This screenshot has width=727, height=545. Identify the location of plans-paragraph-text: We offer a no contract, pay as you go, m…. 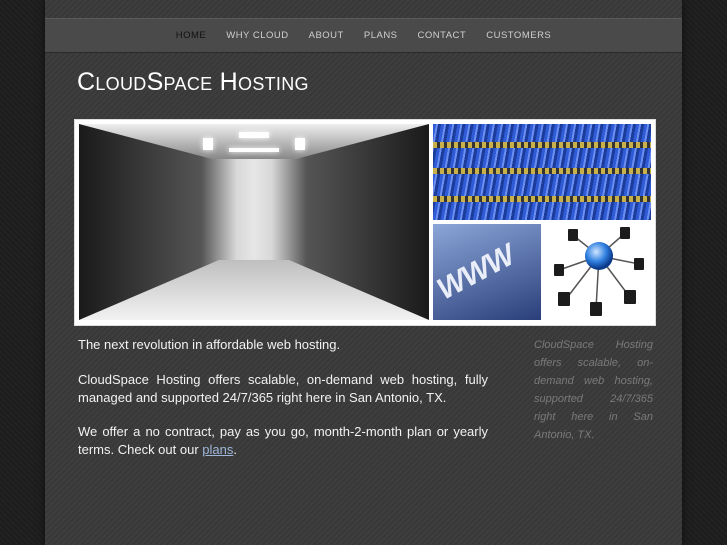
(283, 440).